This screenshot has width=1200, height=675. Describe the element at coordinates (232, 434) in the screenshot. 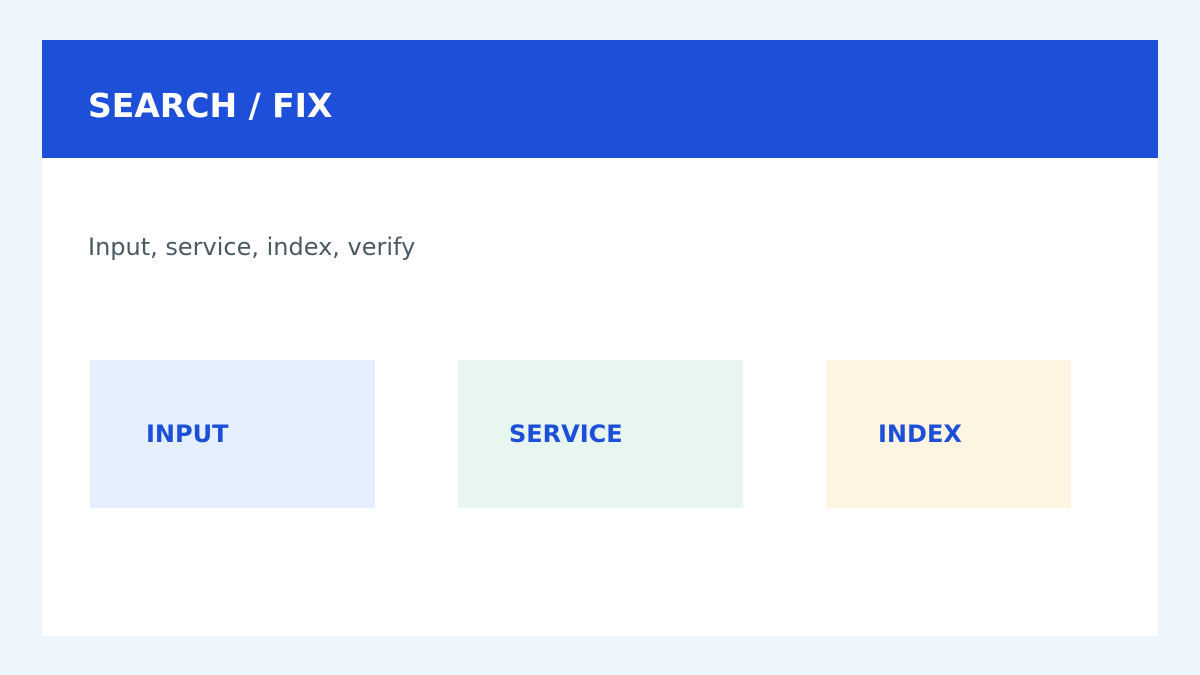

I see `input-box: INPUT` at that location.